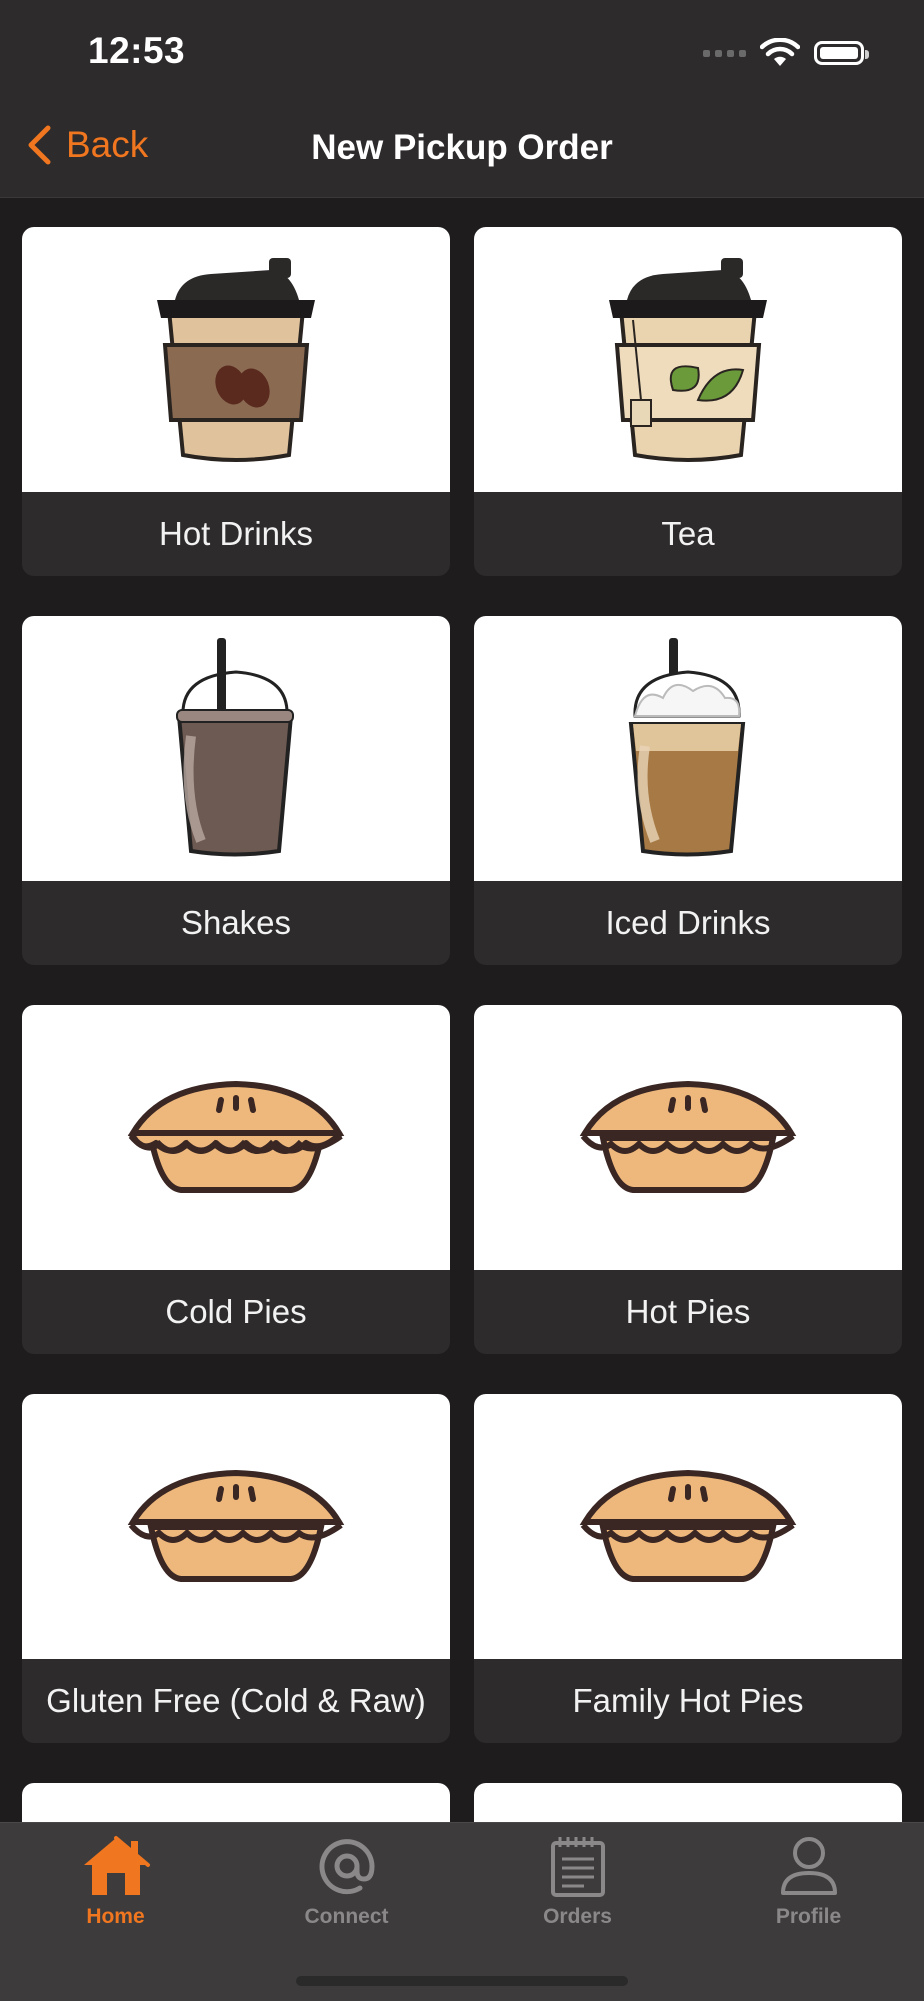 The image size is (924, 2001). I want to click on category-label: Hot Pies, so click(688, 1311).